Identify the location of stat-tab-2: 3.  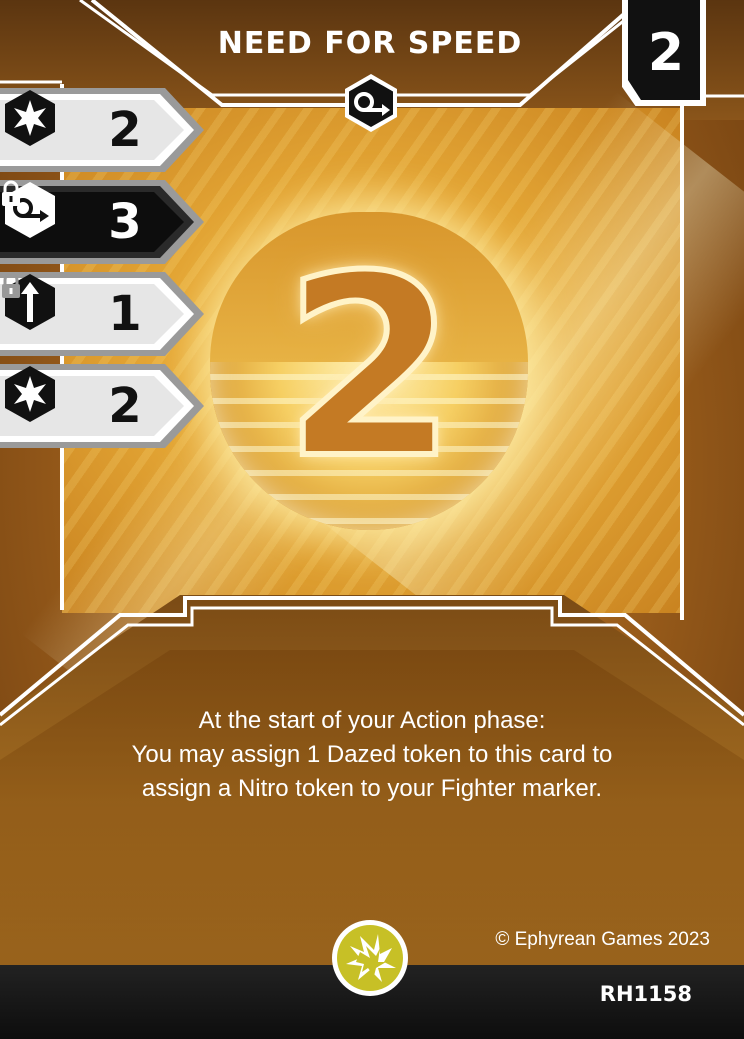
(102, 222).